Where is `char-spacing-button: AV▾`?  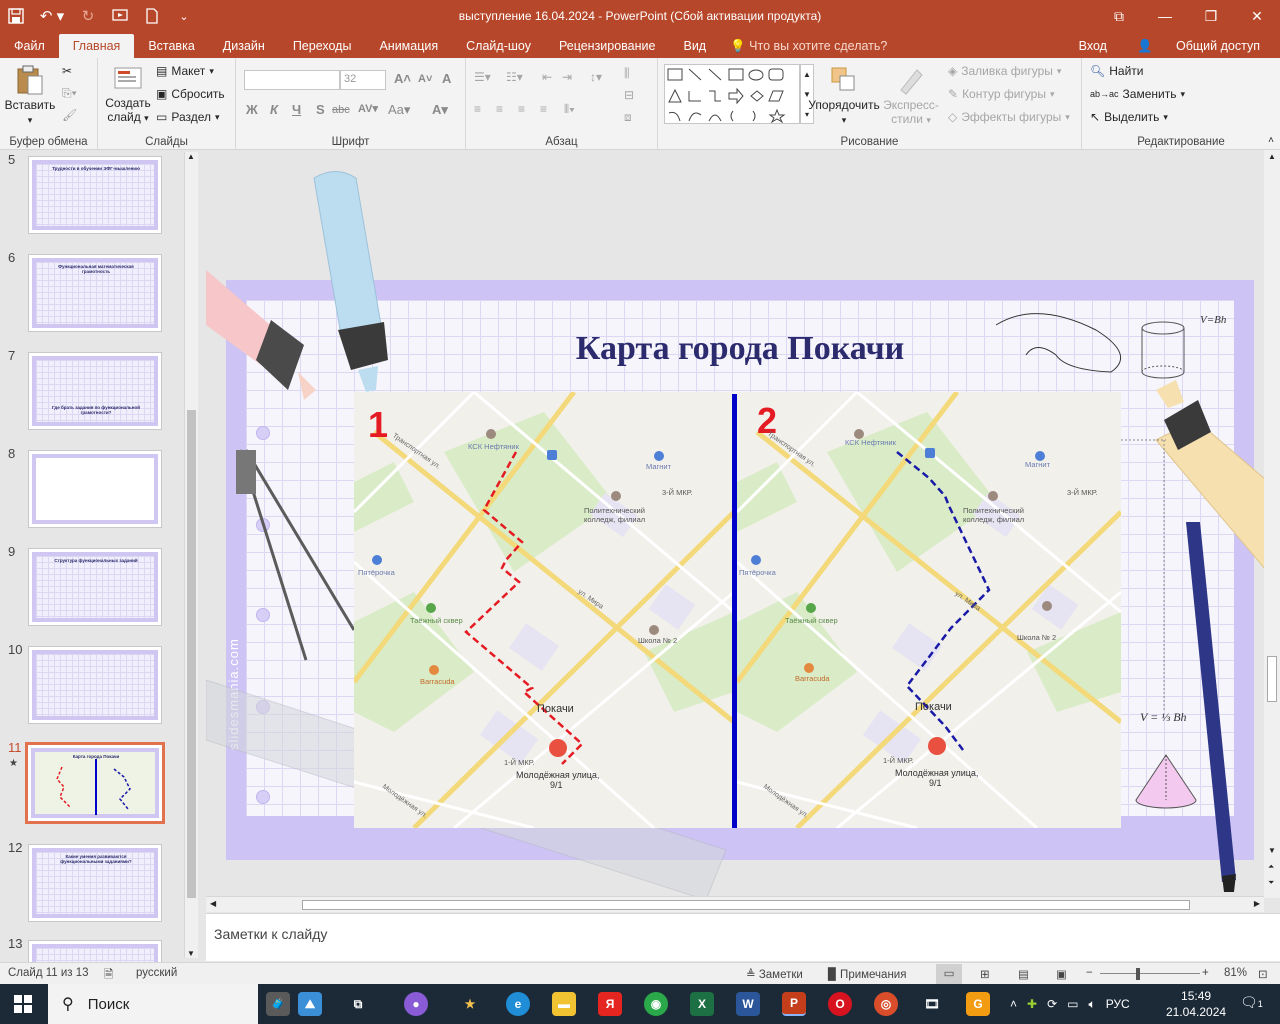 char-spacing-button: AV▾ is located at coordinates (368, 108).